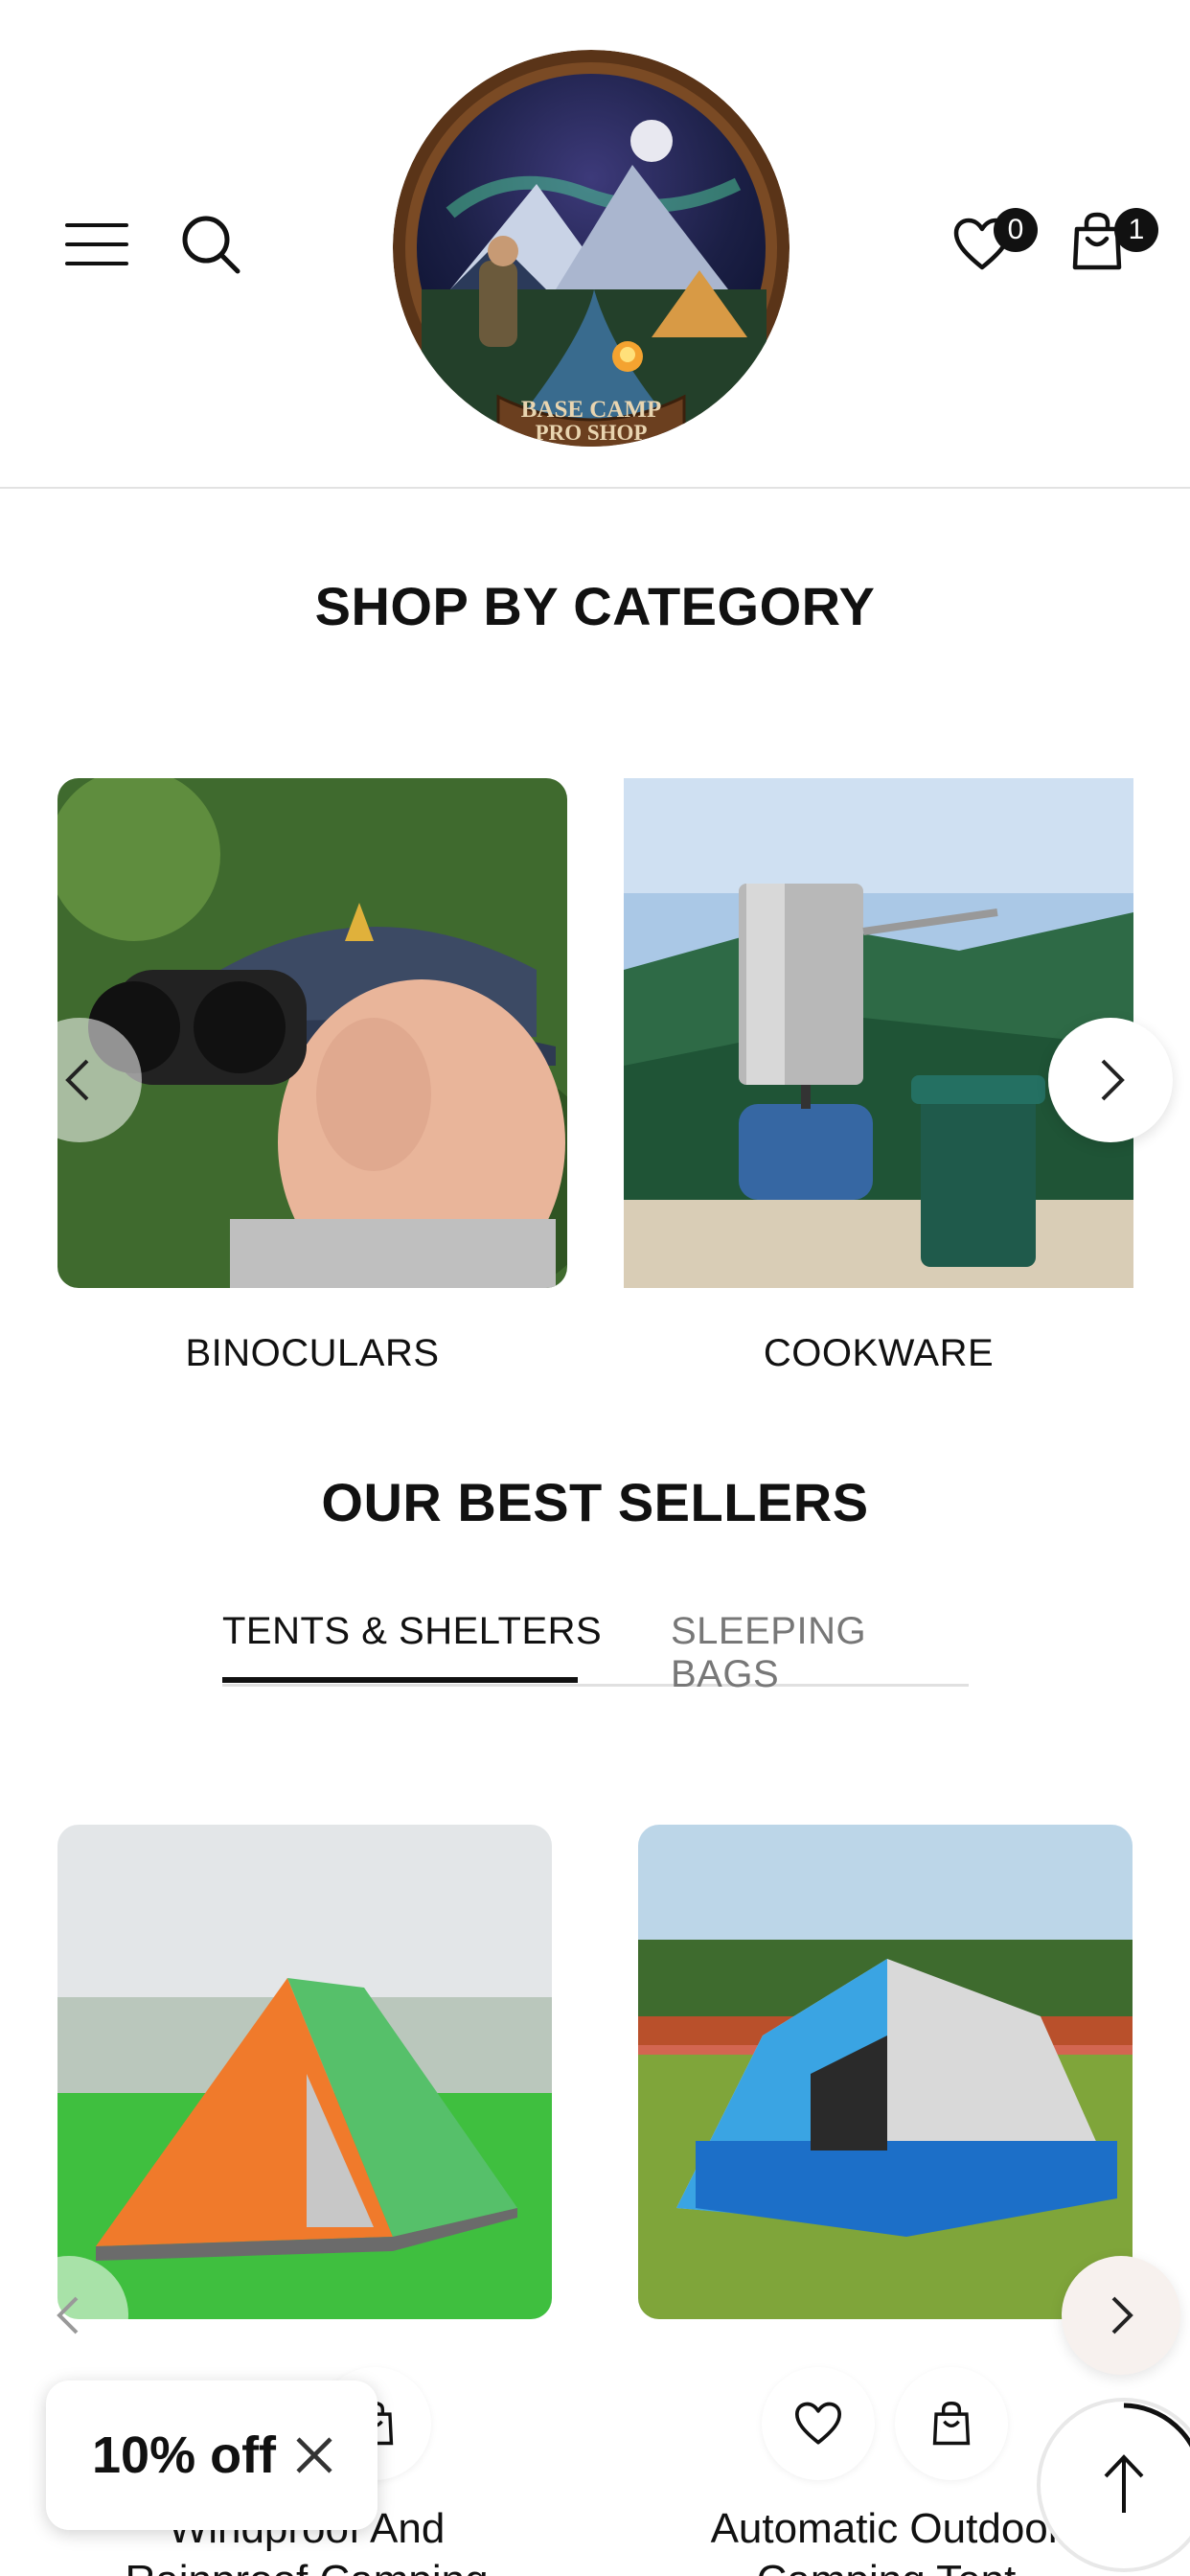  I want to click on wishlist-count-badge: 0, so click(1016, 230).